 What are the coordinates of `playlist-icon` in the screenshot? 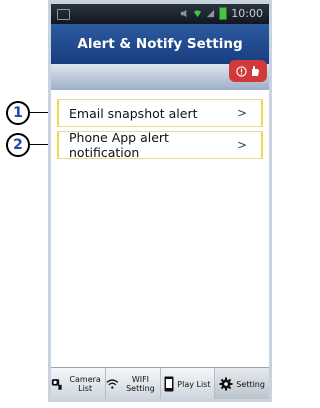 It's located at (169, 384).